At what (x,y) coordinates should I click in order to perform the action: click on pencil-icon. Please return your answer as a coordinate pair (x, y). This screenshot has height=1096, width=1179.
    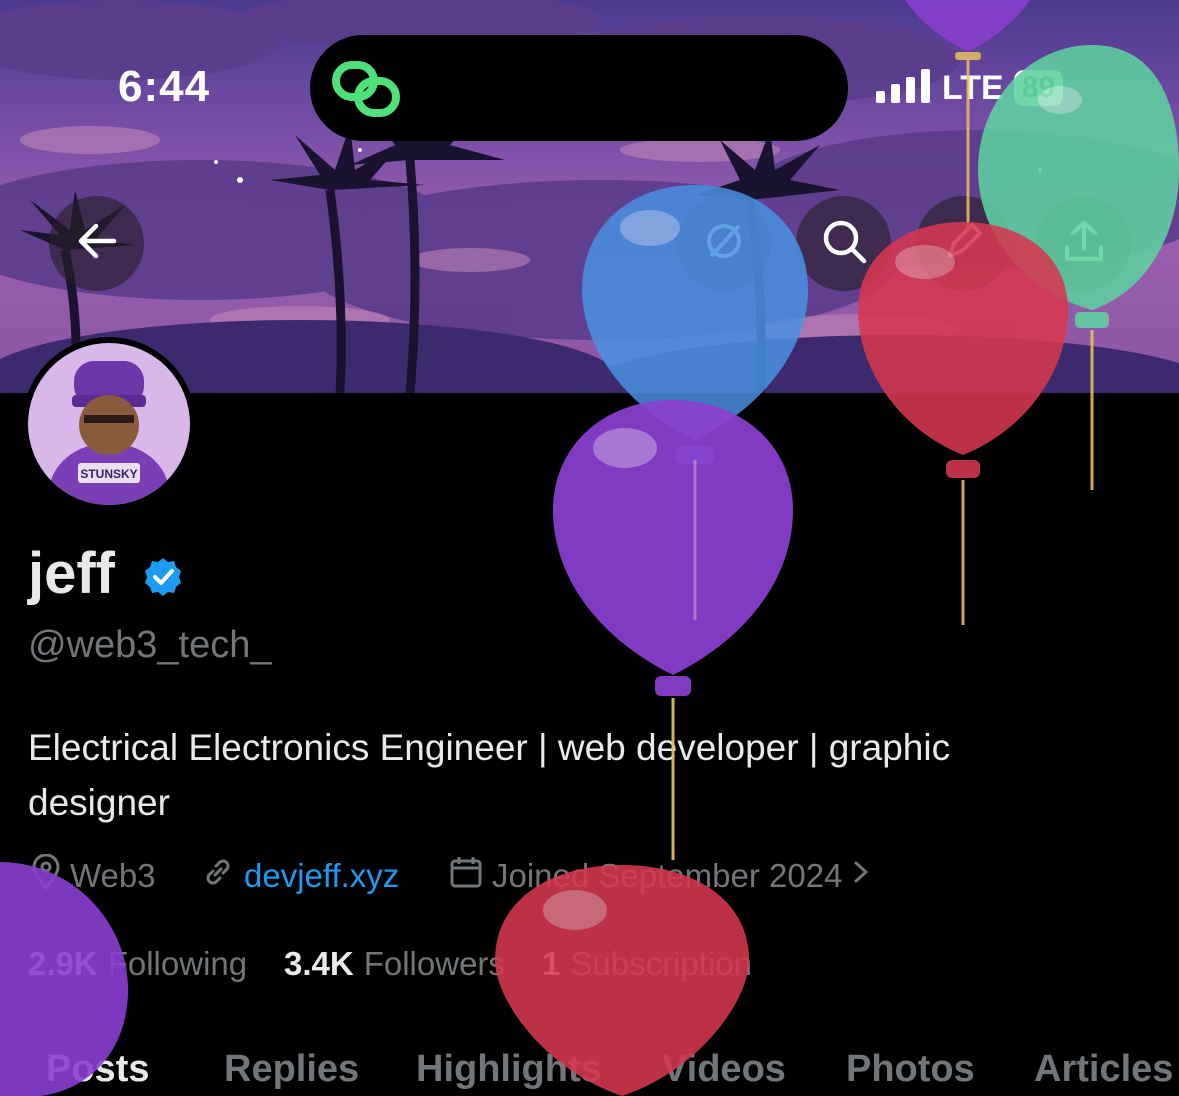
    Looking at the image, I should click on (964, 243).